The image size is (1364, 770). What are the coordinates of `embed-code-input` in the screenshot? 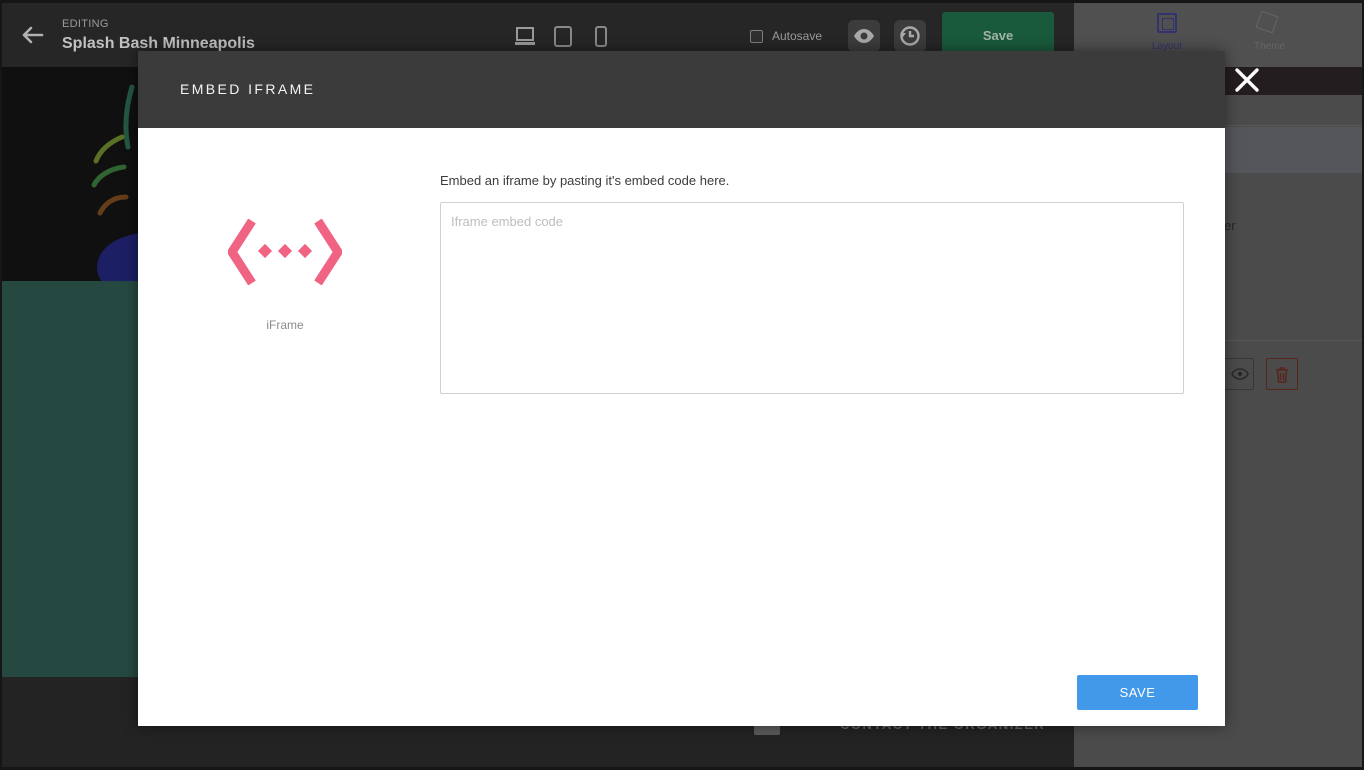 It's located at (812, 298).